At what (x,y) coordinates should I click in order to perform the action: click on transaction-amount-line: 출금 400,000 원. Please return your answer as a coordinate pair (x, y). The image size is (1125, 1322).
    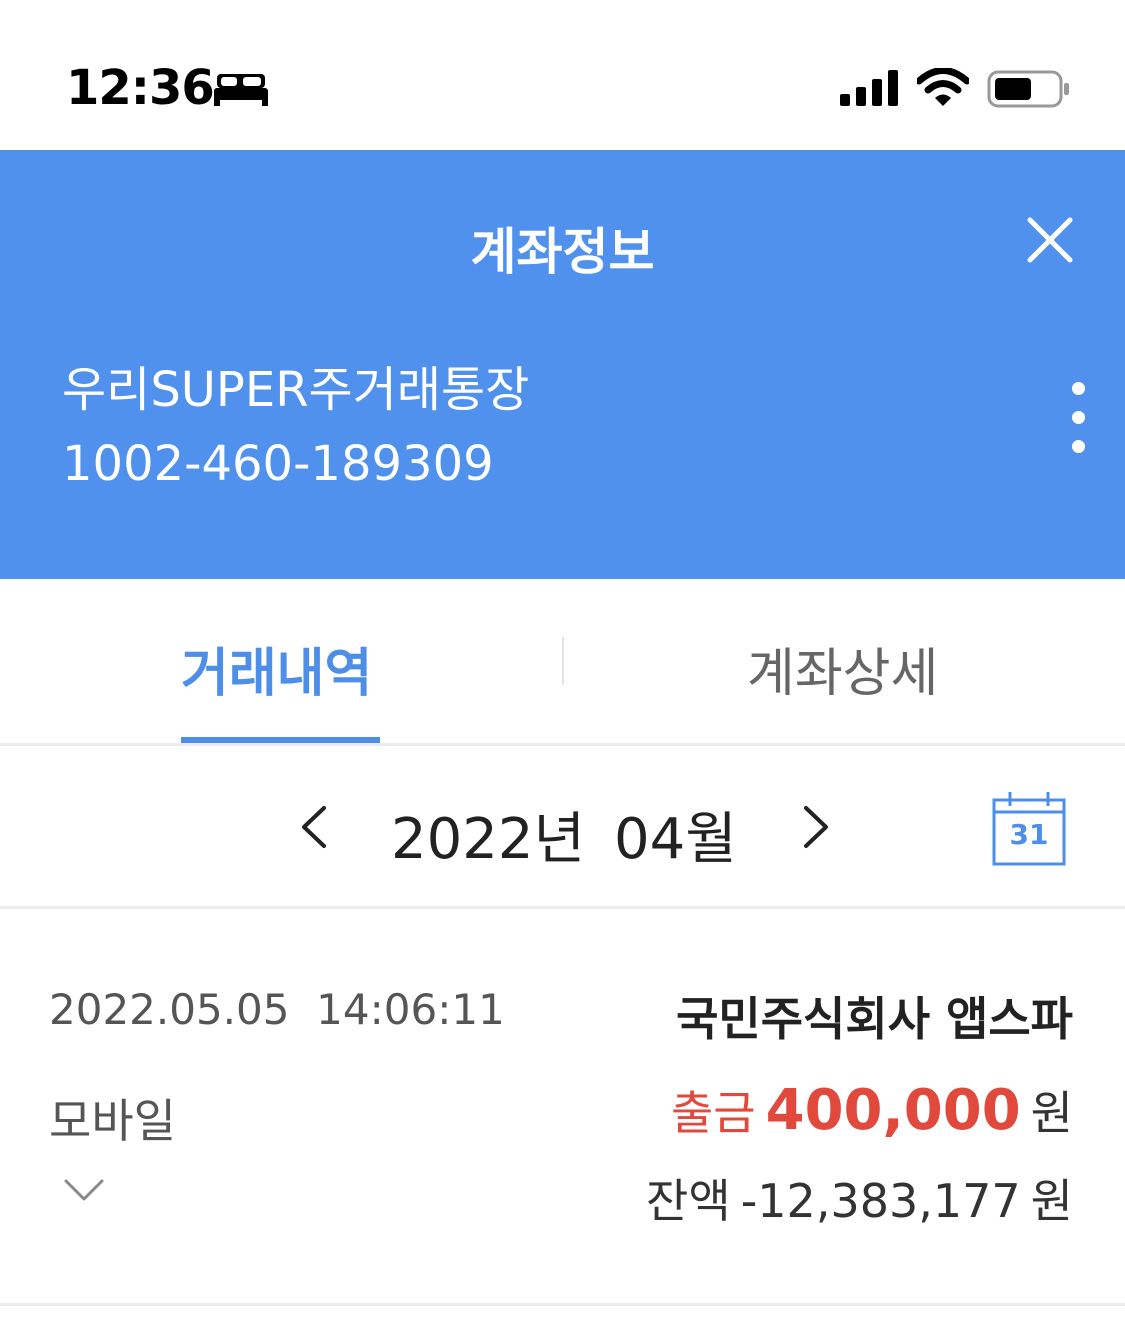
    Looking at the image, I should click on (872, 1110).